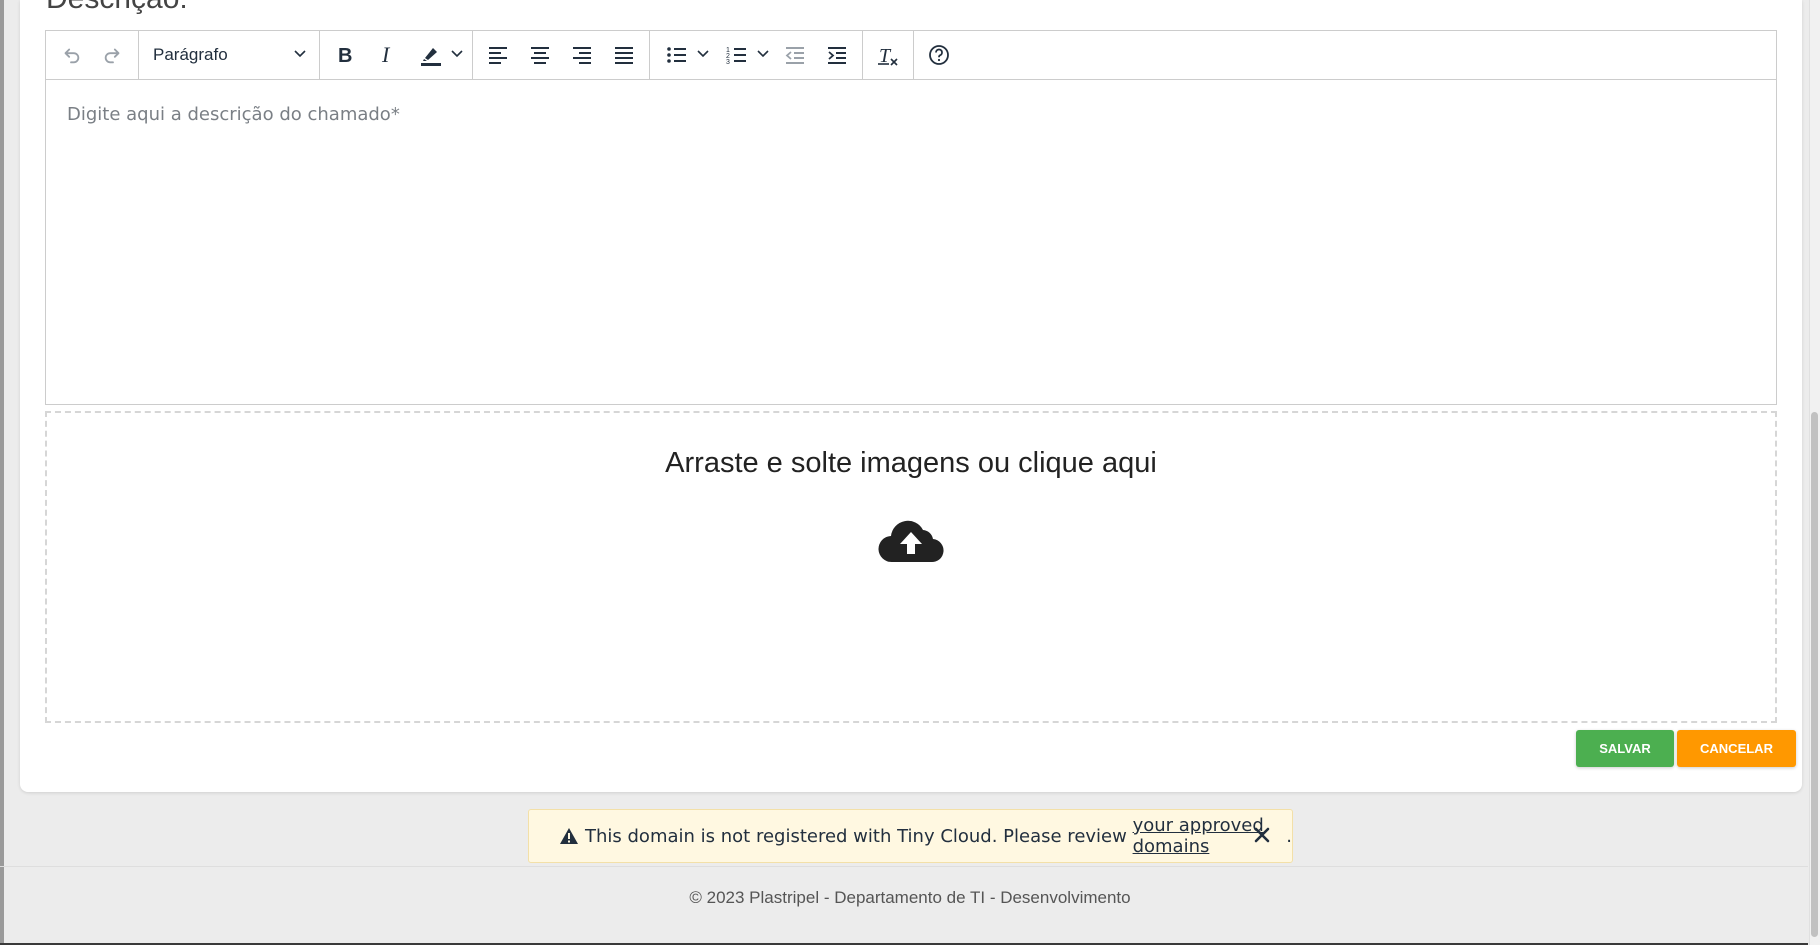  I want to click on align-left-button, so click(498, 55).